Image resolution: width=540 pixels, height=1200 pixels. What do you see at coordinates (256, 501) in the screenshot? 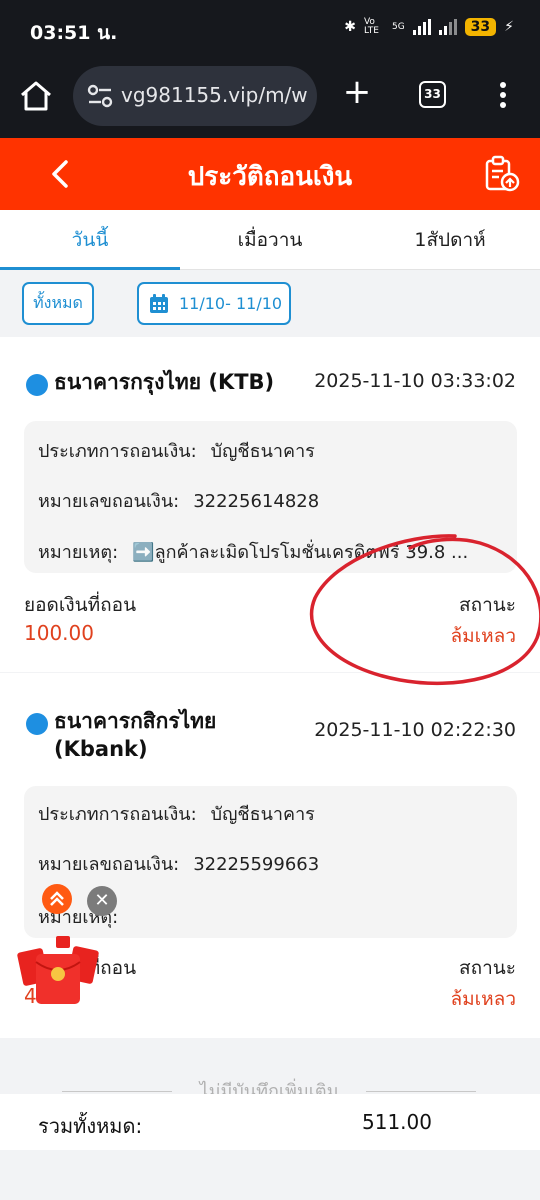
I see `withdraw-number-value: 32225614828` at bounding box center [256, 501].